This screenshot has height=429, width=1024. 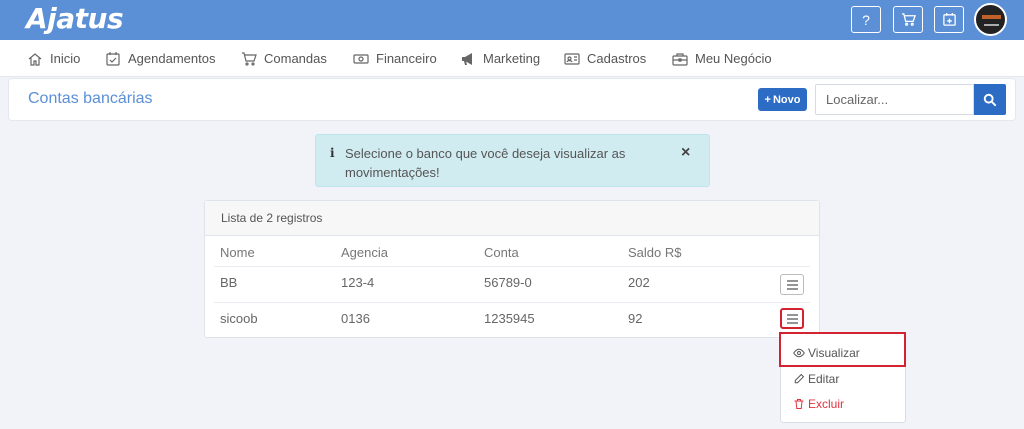 What do you see at coordinates (685, 152) in the screenshot?
I see `close-icon: ×` at bounding box center [685, 152].